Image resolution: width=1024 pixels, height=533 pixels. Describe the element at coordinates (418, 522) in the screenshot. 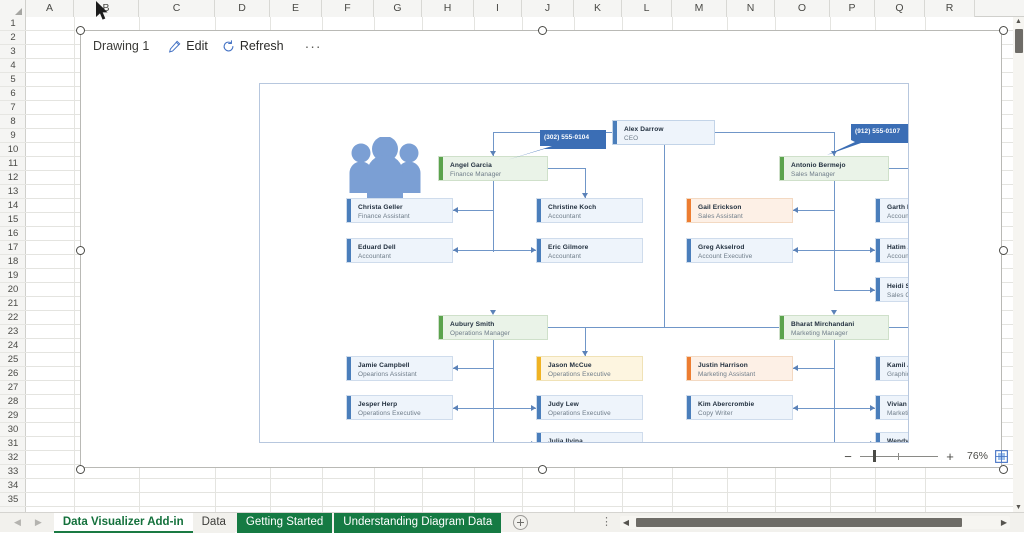

I see `sheet-tab-3: Understanding Diagram Data` at that location.